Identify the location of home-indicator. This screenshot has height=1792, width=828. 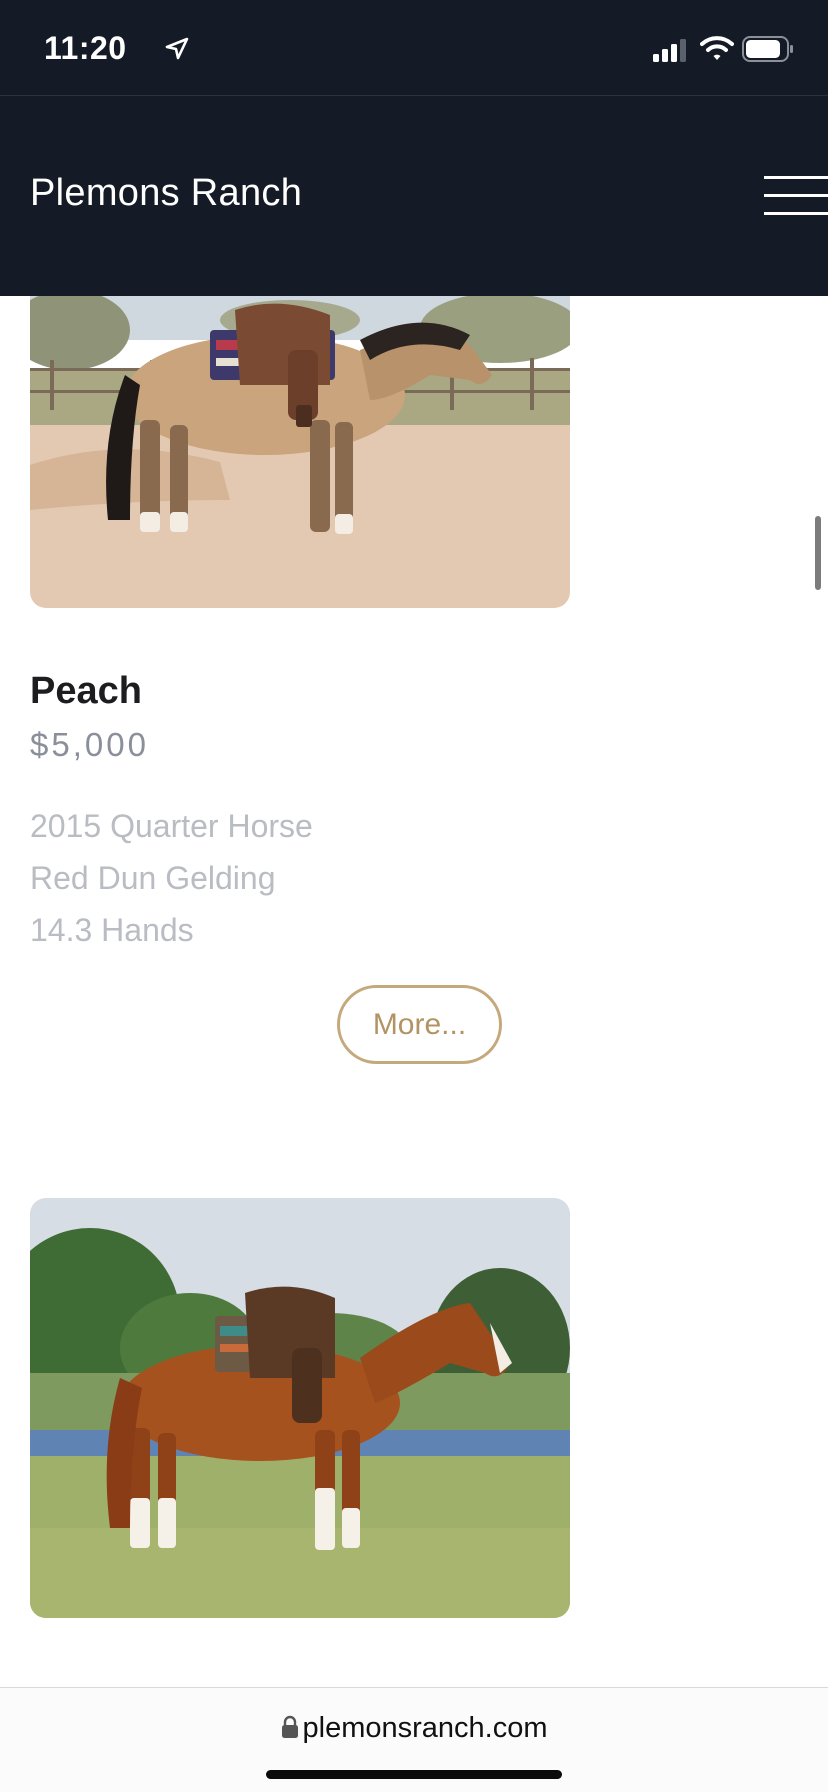
(414, 1774).